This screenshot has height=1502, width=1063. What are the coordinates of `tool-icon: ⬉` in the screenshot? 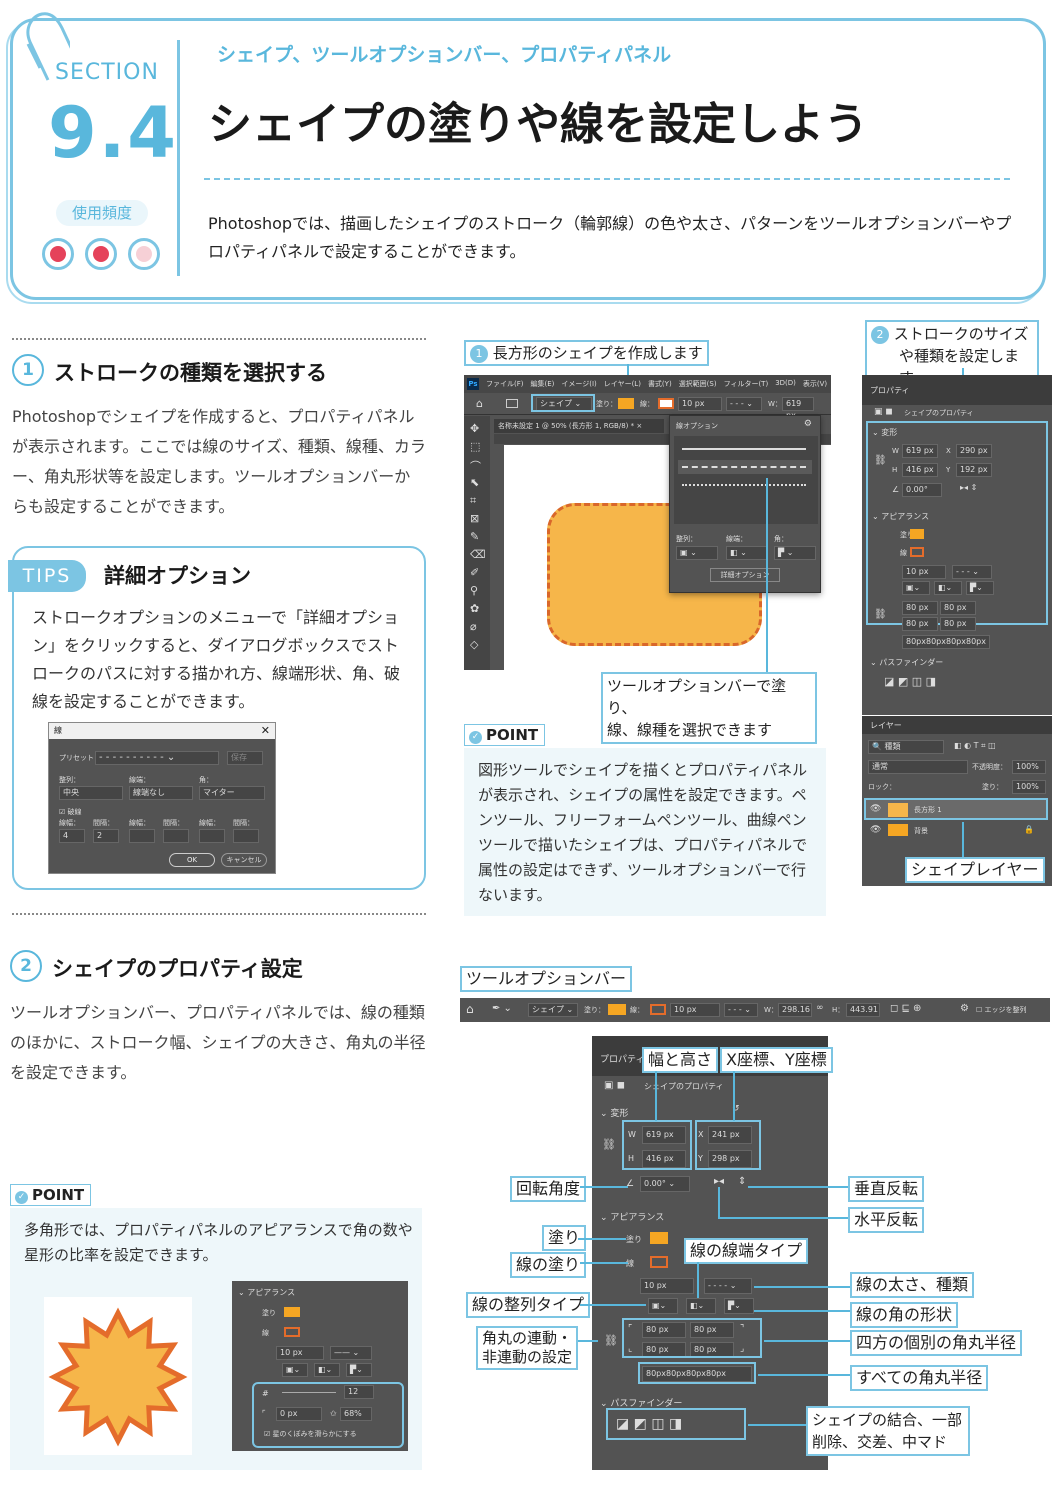 It's located at (474, 482).